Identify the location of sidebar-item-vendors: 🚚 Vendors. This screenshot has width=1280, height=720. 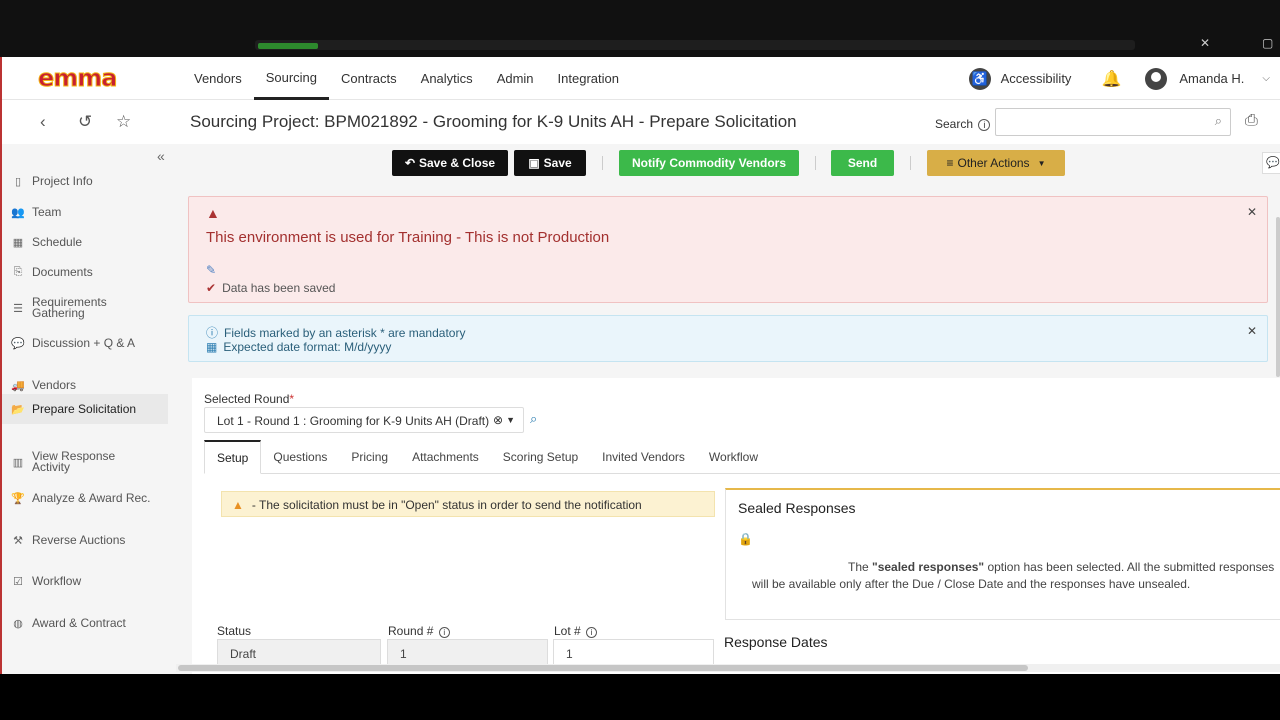
(93, 385).